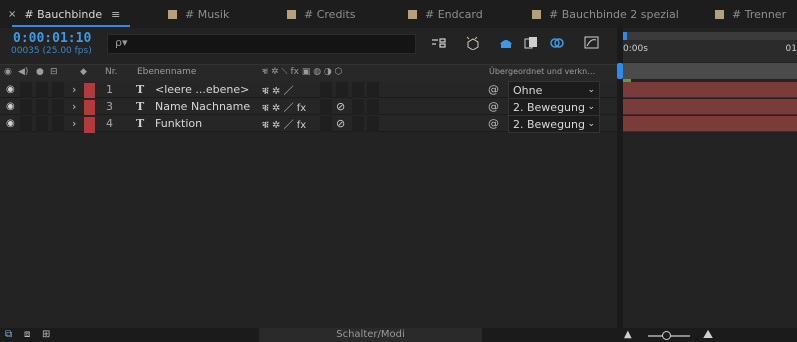 This screenshot has height=342, width=797. Describe the element at coordinates (40, 72) in the screenshot. I see `solo-header-icon: ●` at that location.